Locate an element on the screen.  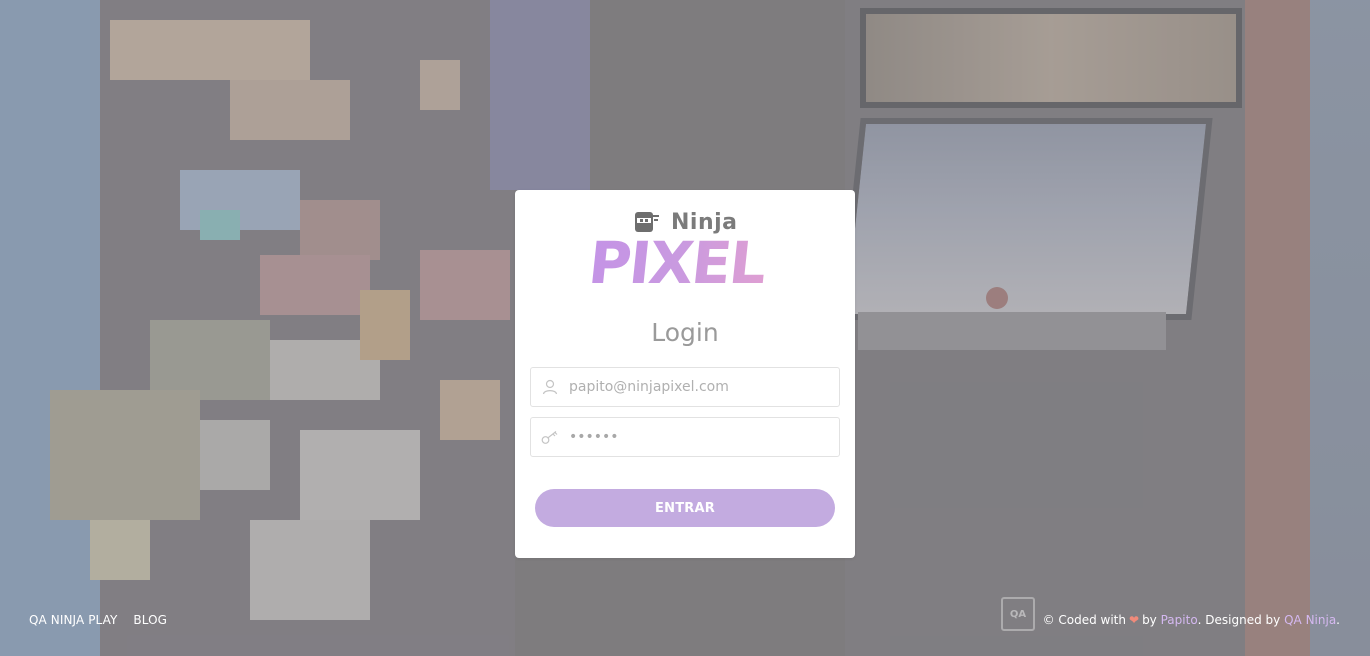
credit-by: by is located at coordinates (1149, 620).